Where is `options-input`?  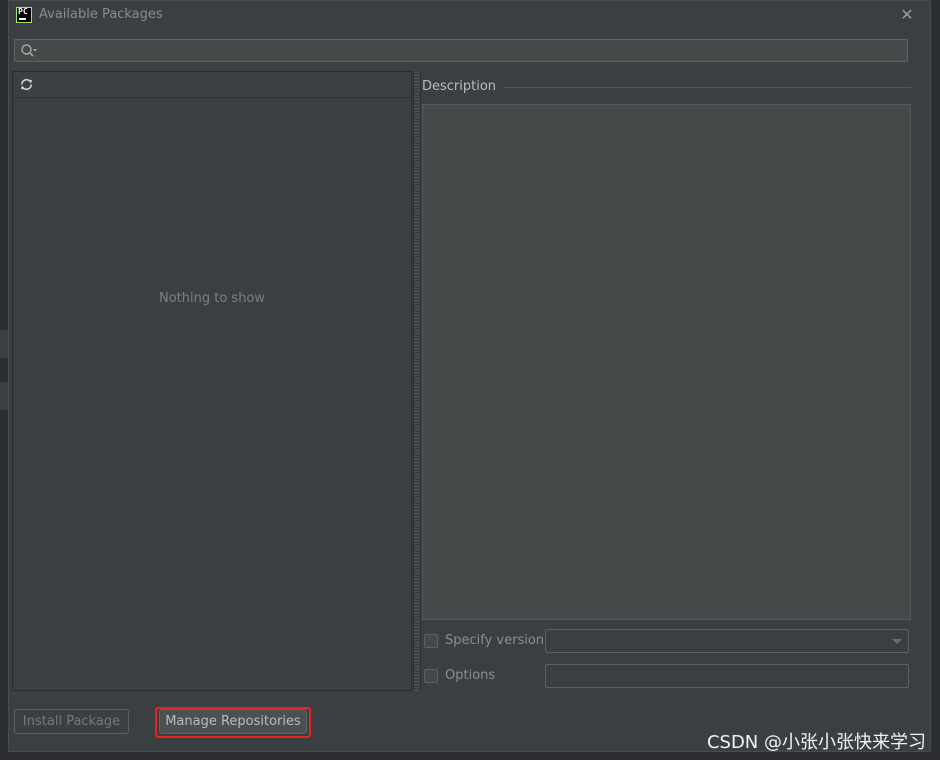
options-input is located at coordinates (727, 676).